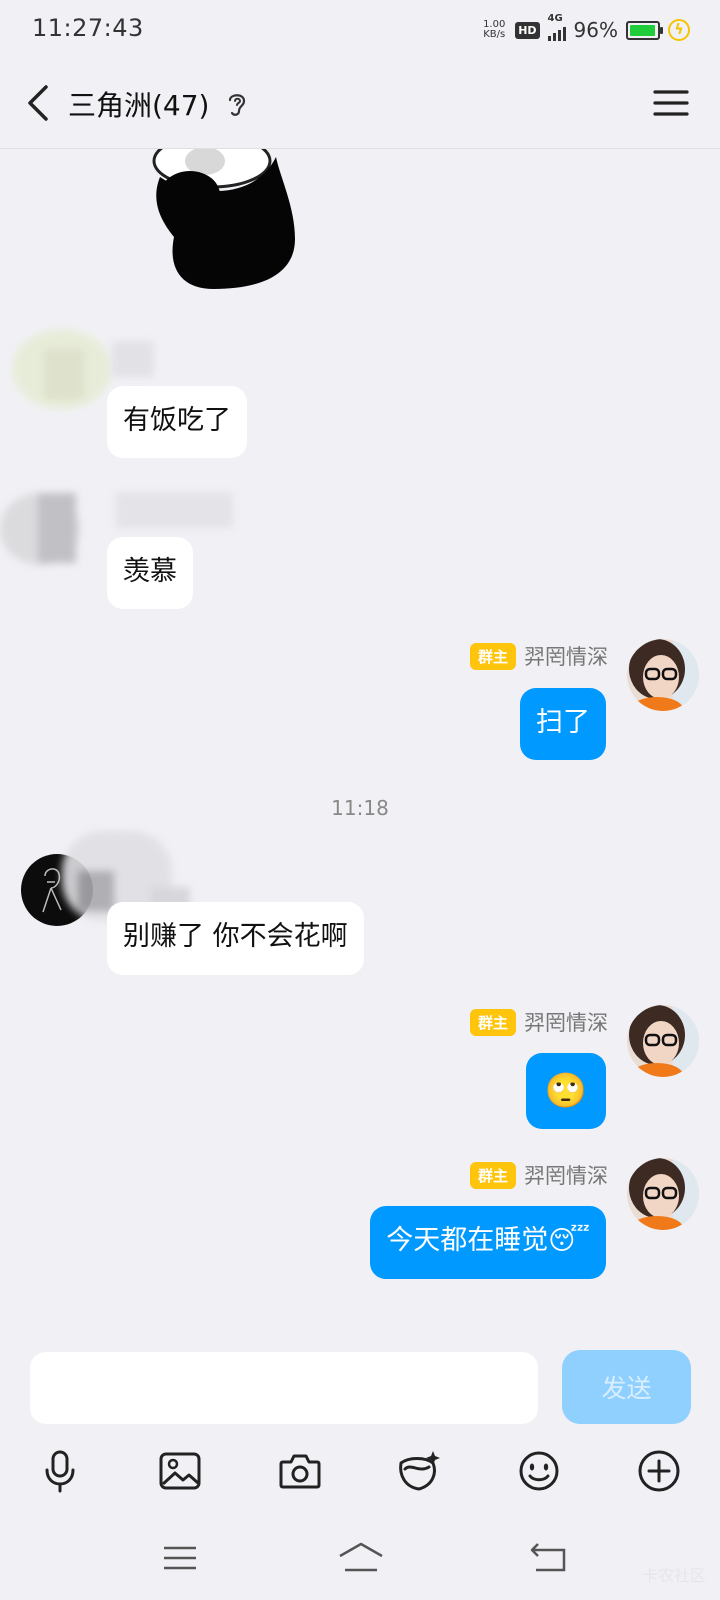  Describe the element at coordinates (626, 1387) in the screenshot. I see `send-button: 发送` at that location.